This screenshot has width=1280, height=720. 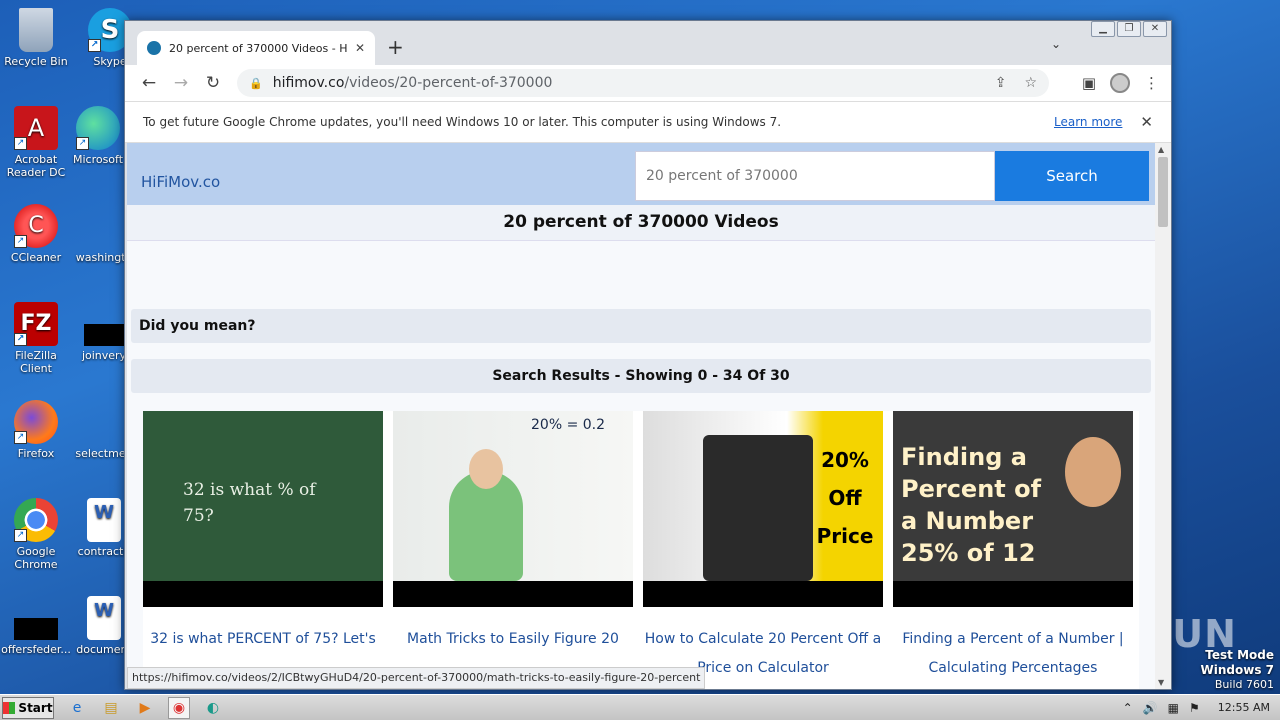 What do you see at coordinates (1194, 708) in the screenshot?
I see `action-center-flag-icon: ⚑` at bounding box center [1194, 708].